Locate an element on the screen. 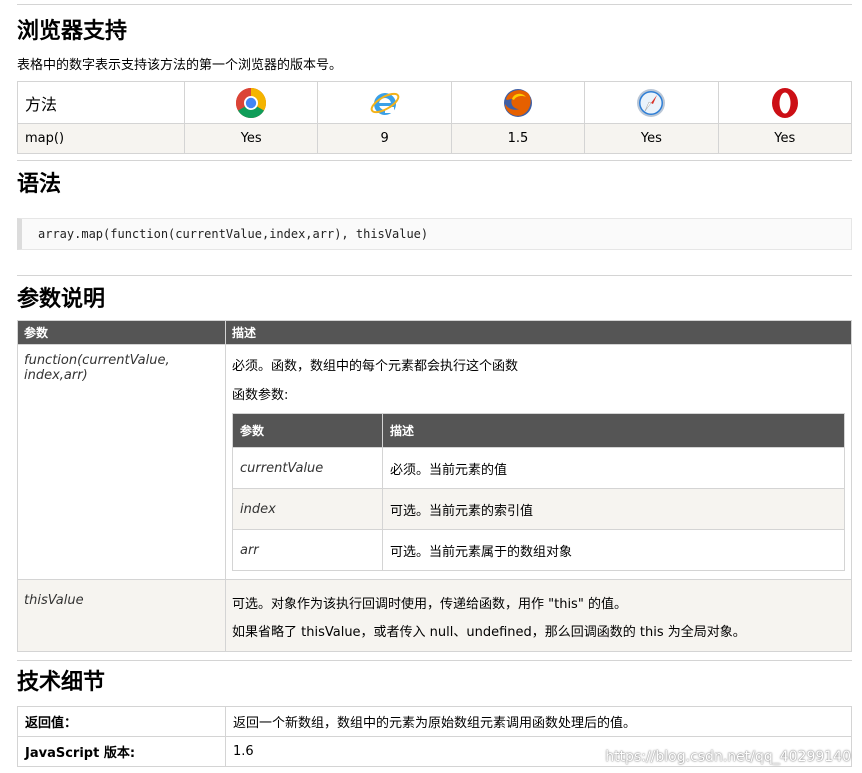  browser-safari is located at coordinates (651, 102).